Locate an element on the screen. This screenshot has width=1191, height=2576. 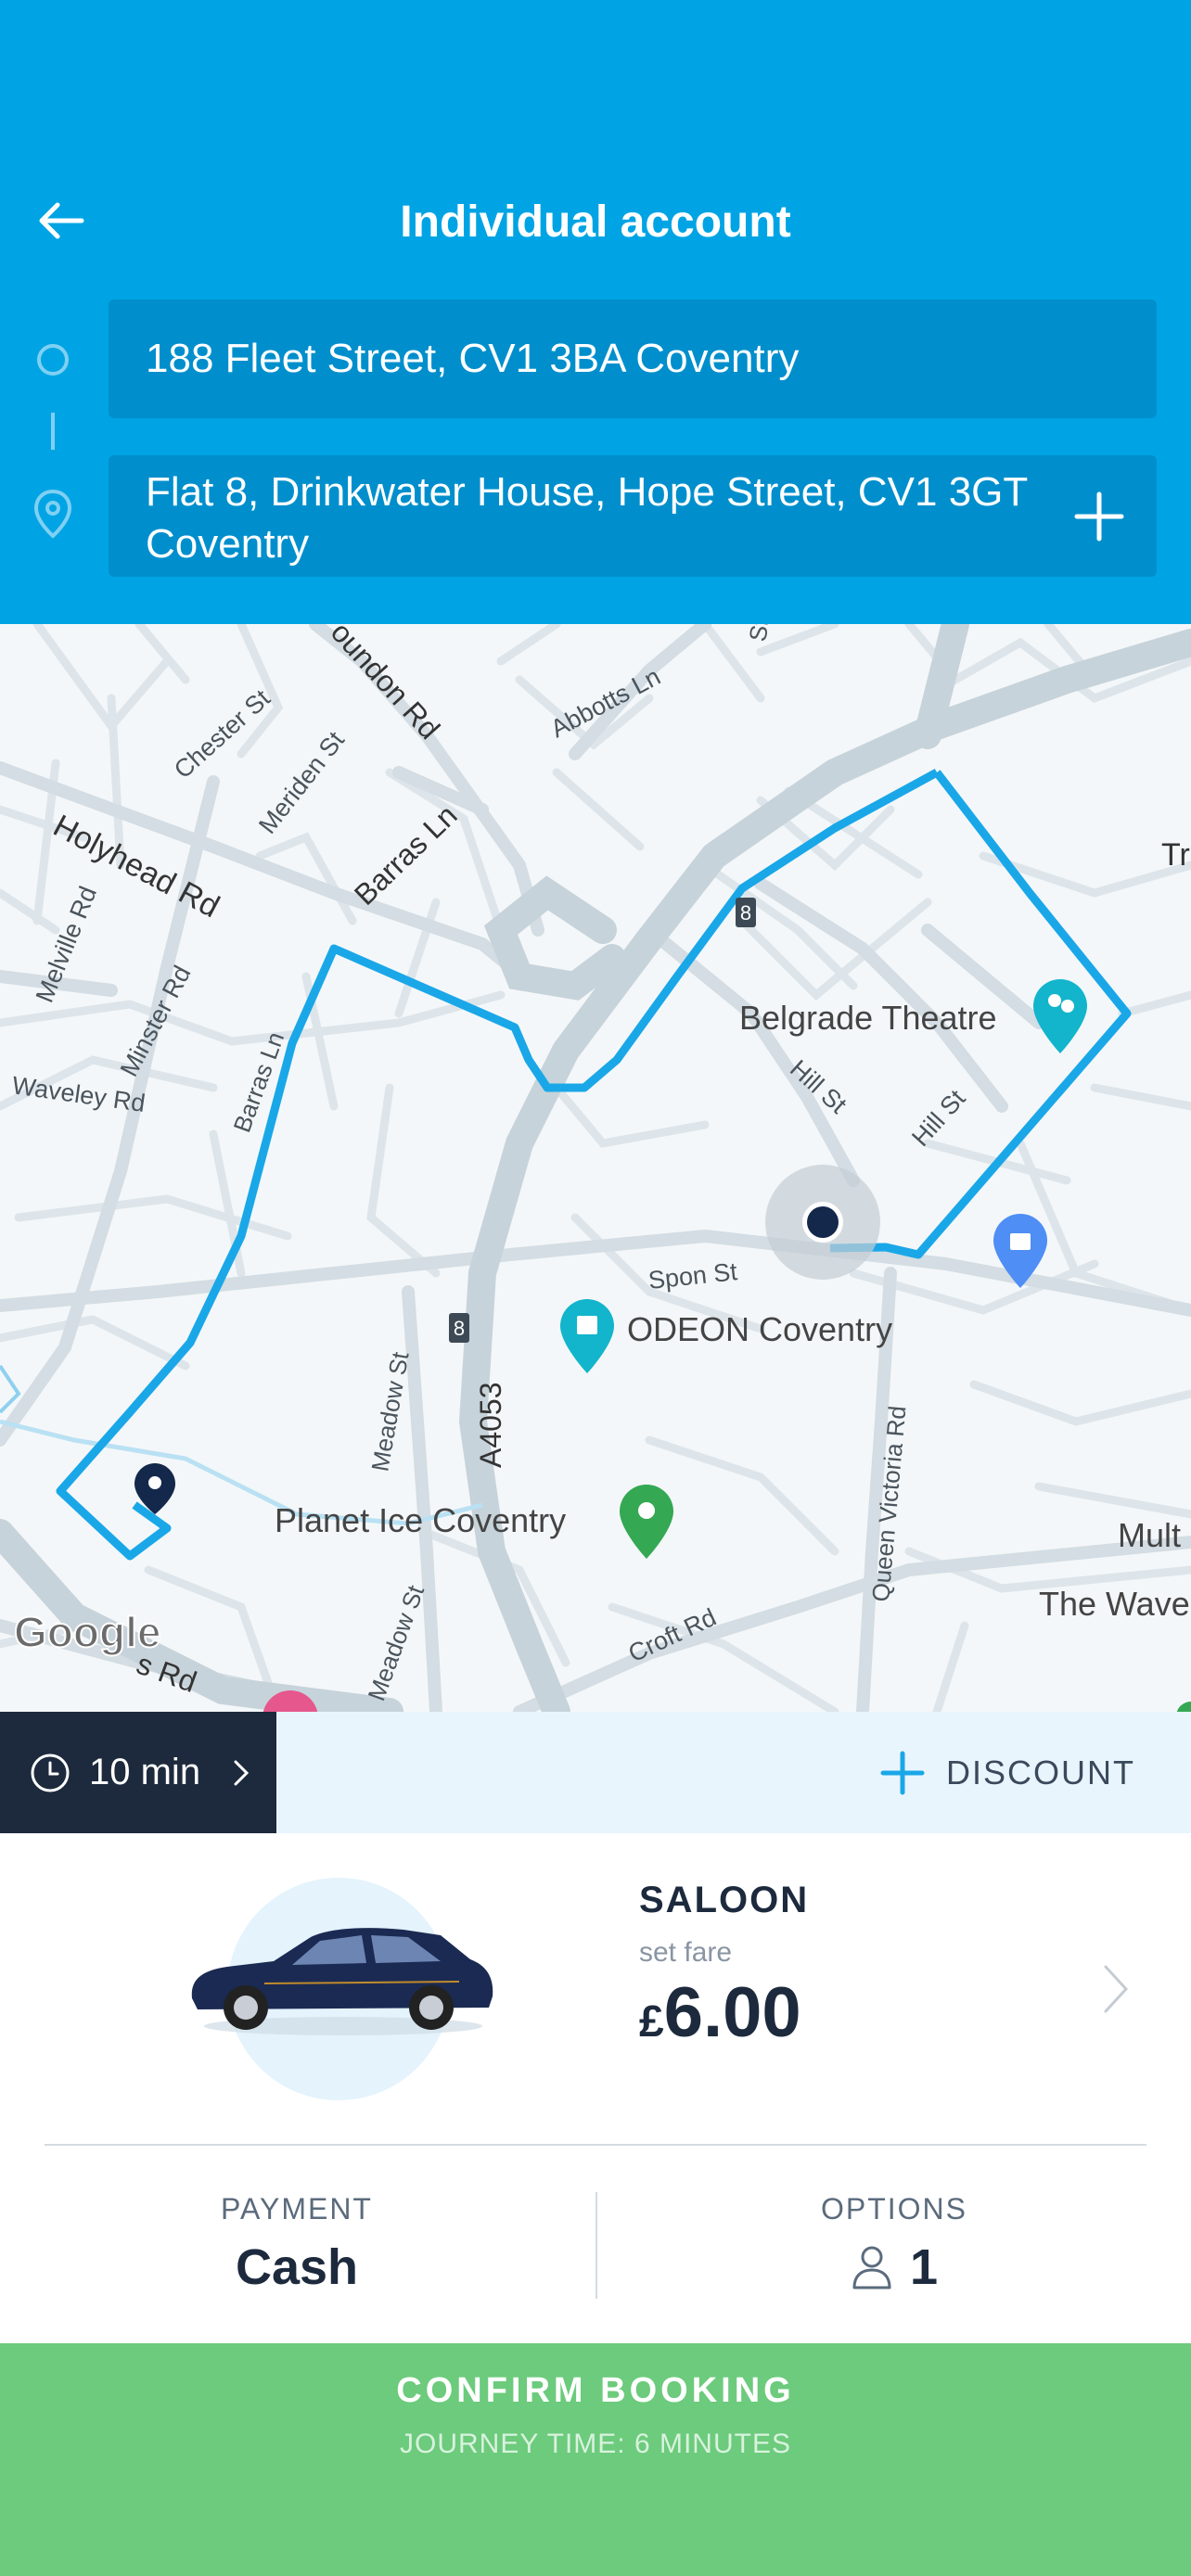
discount-label: DISCOUNT is located at coordinates (1040, 1773).